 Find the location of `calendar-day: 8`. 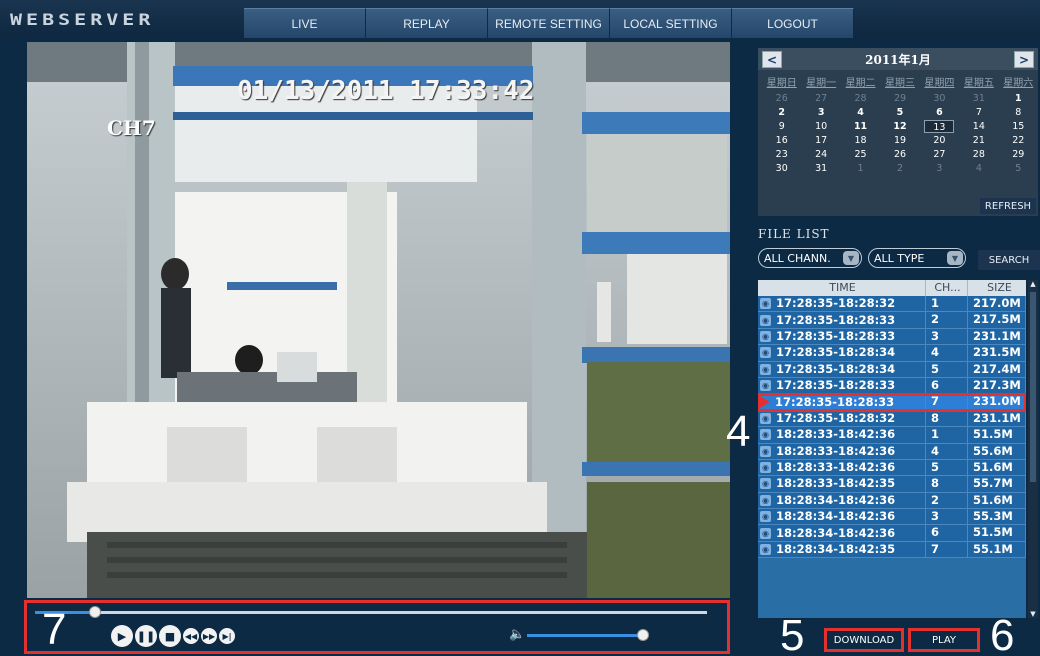

calendar-day: 8 is located at coordinates (1018, 112).